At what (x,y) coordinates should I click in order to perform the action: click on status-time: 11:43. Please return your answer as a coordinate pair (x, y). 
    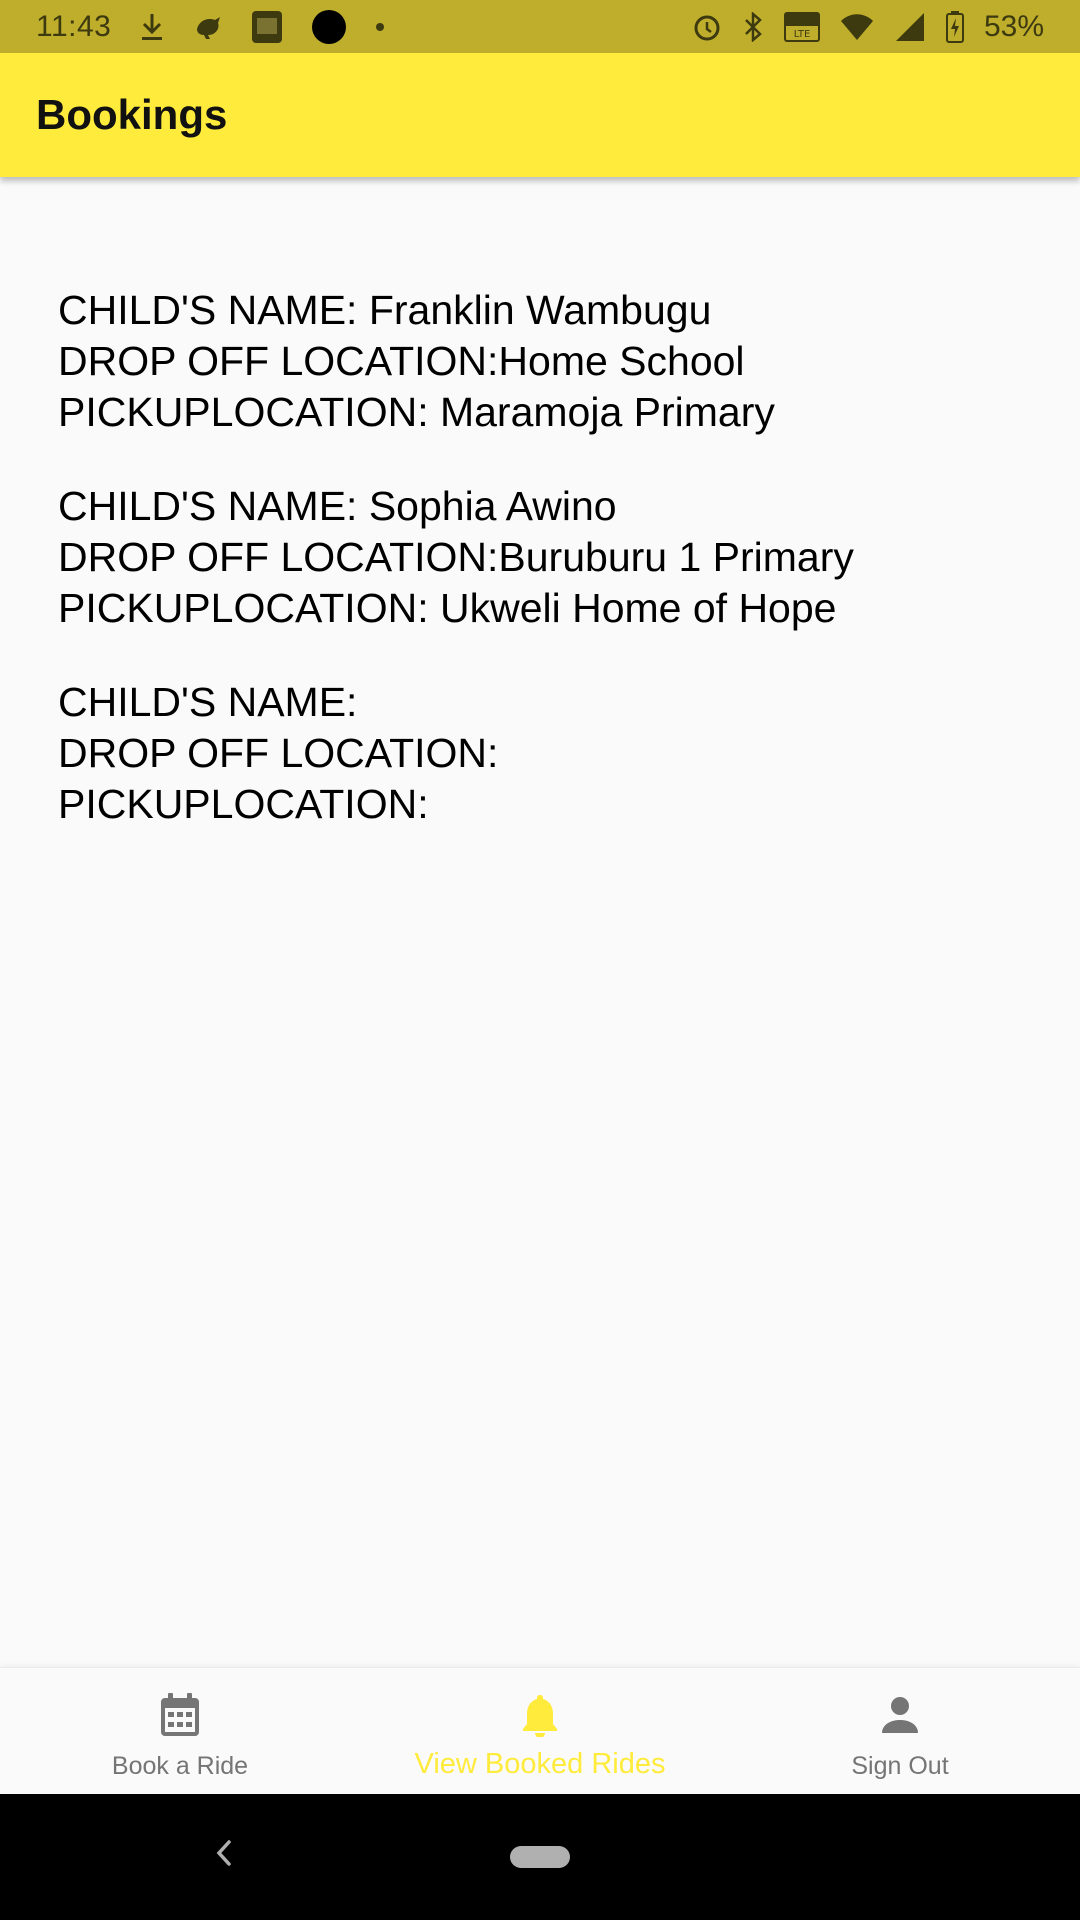
    Looking at the image, I should click on (74, 26).